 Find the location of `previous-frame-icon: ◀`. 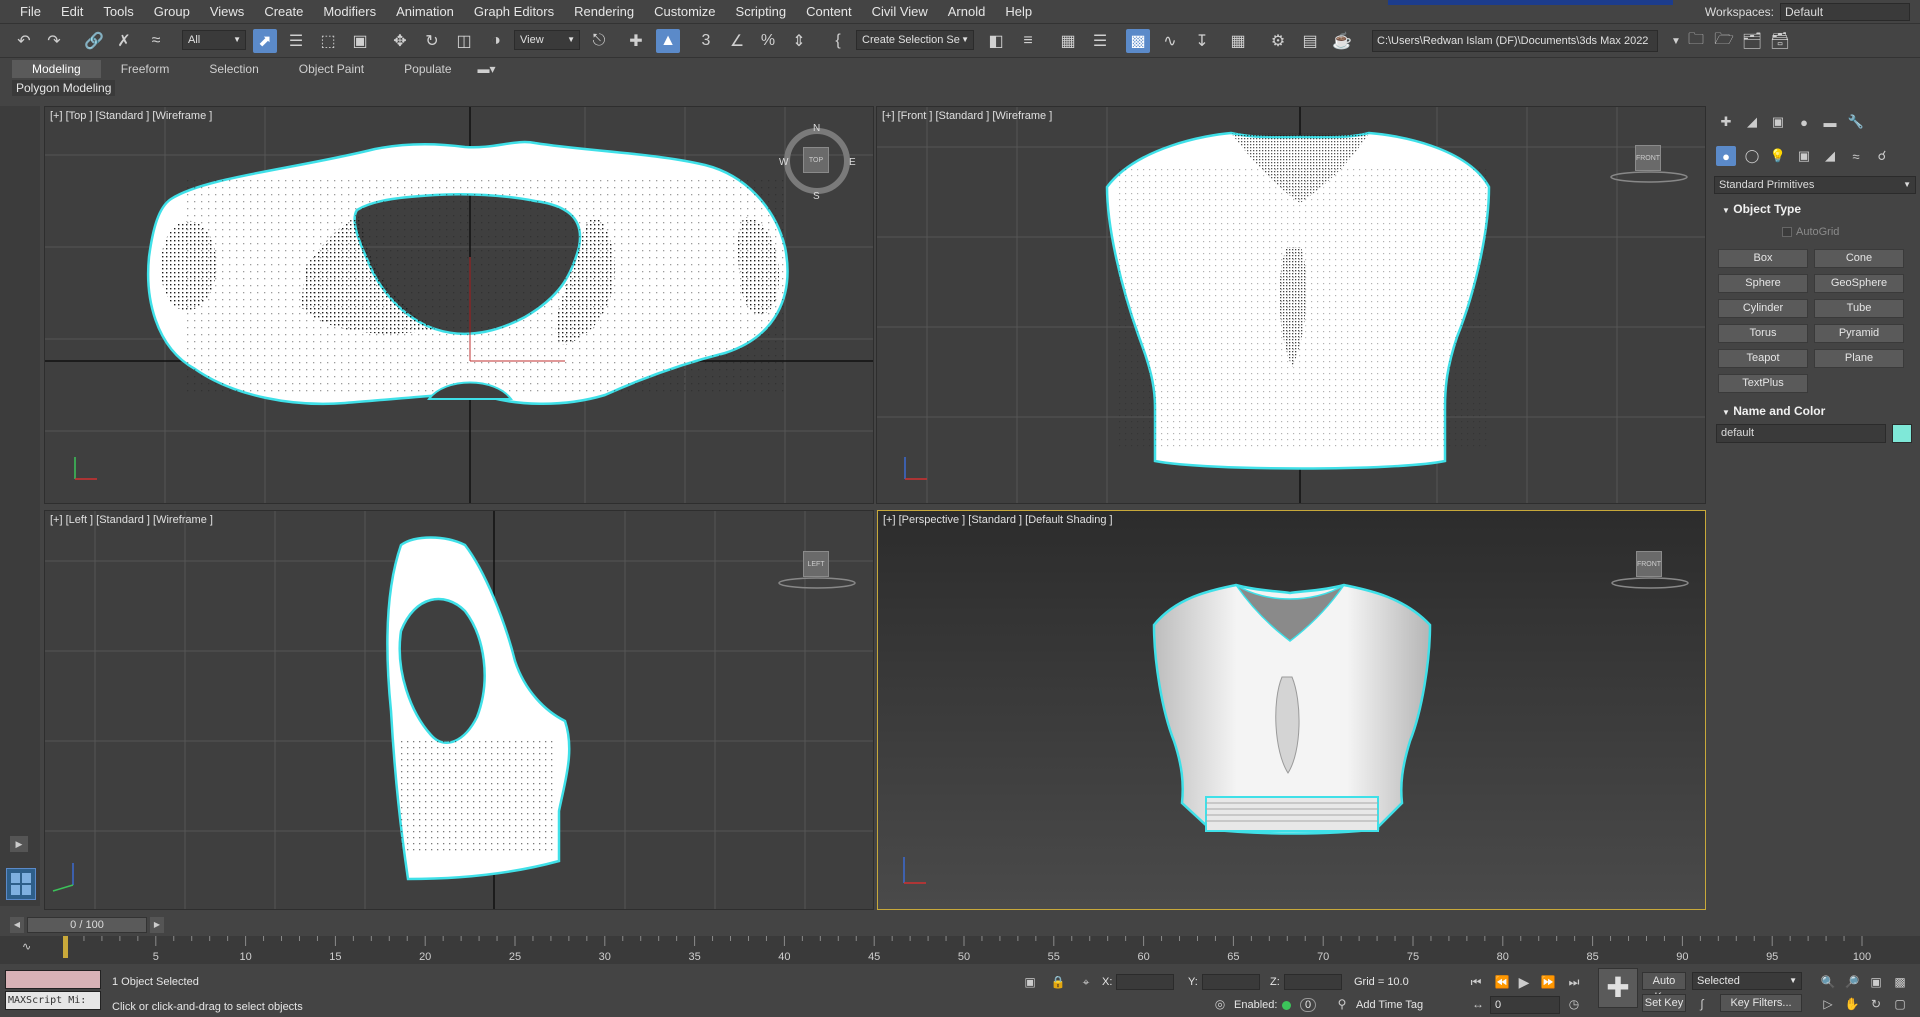

previous-frame-icon: ◀ is located at coordinates (17, 925).